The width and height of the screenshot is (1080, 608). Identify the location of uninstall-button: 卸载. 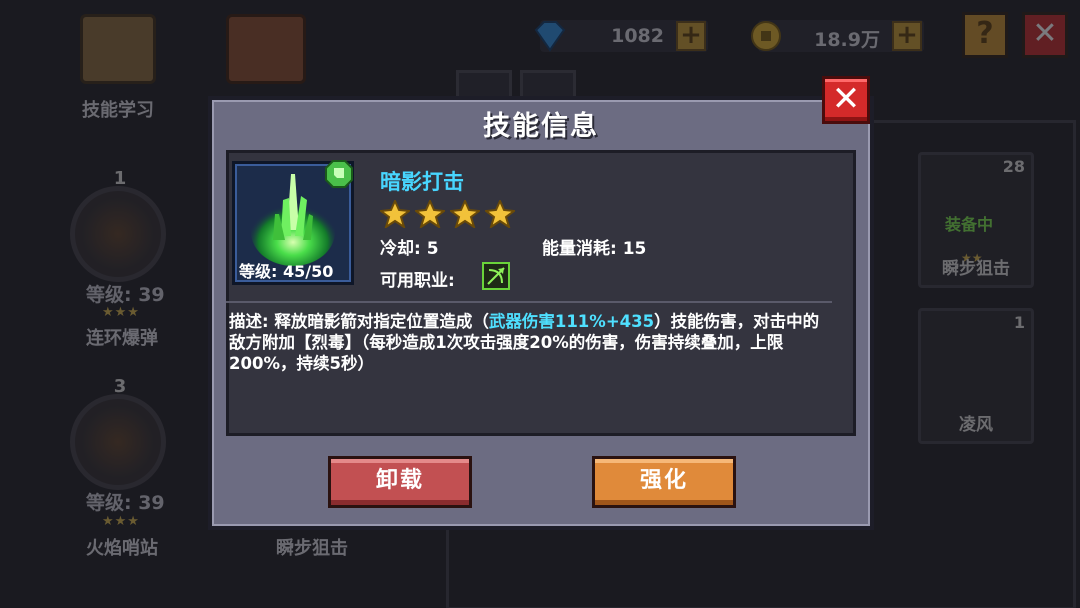
(400, 482).